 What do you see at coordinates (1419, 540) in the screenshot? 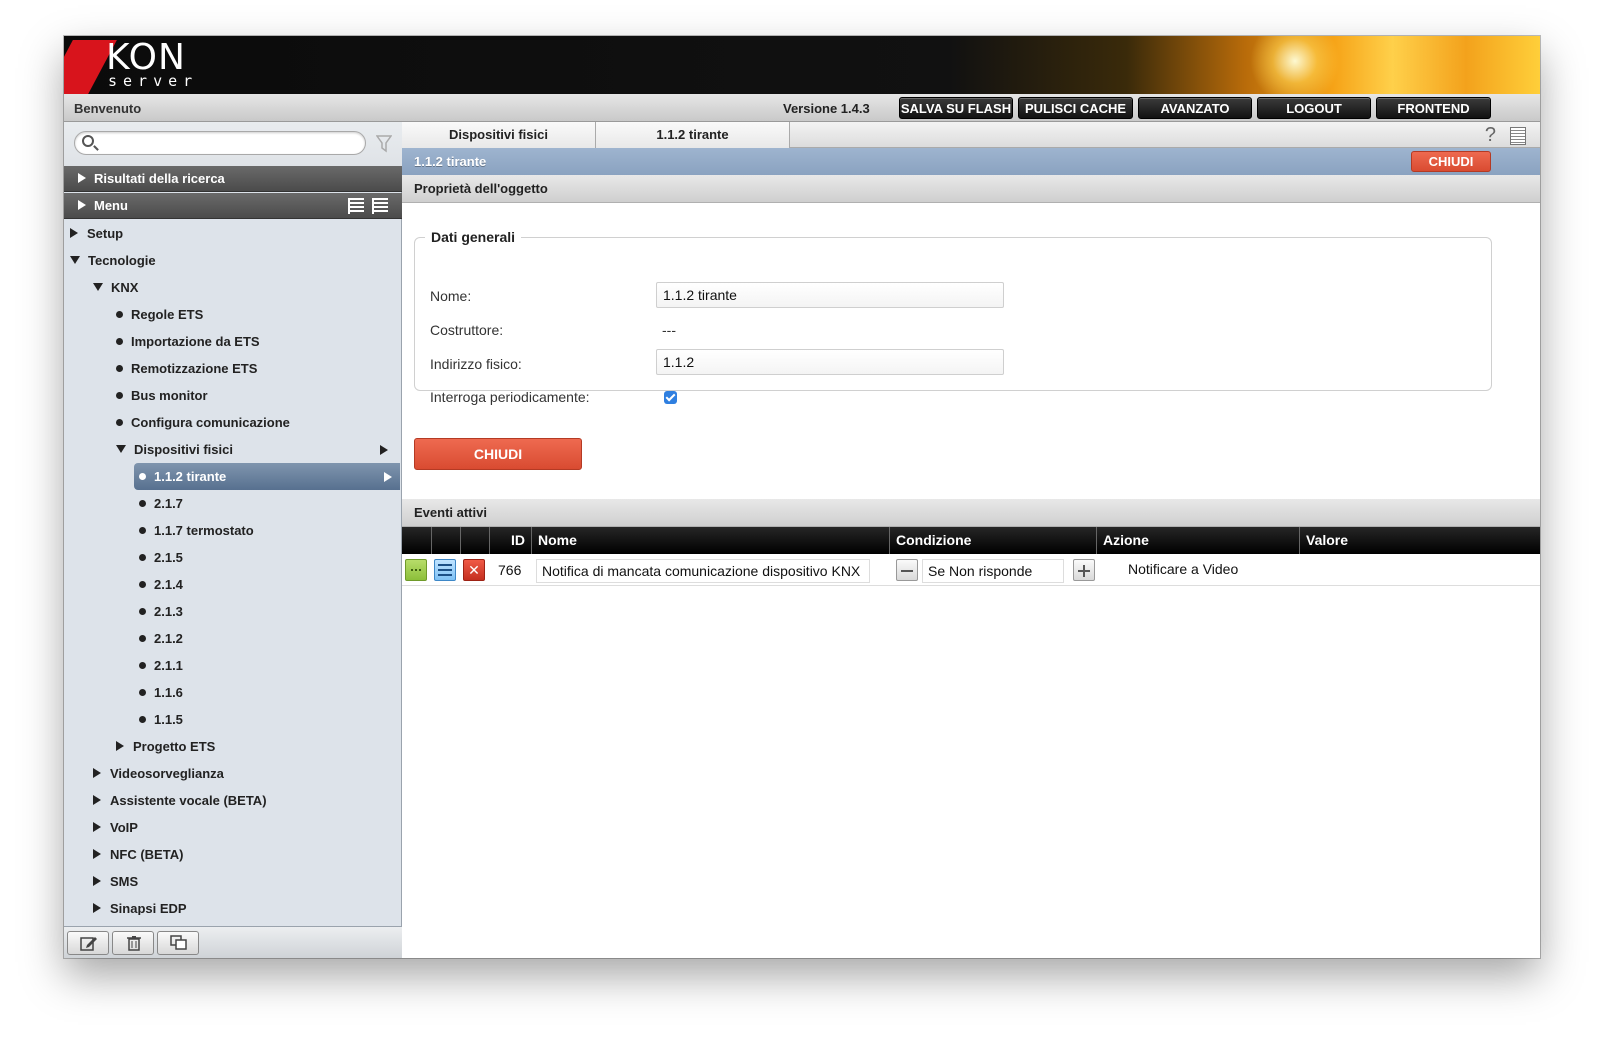
I see `col-valore: Valore` at bounding box center [1419, 540].